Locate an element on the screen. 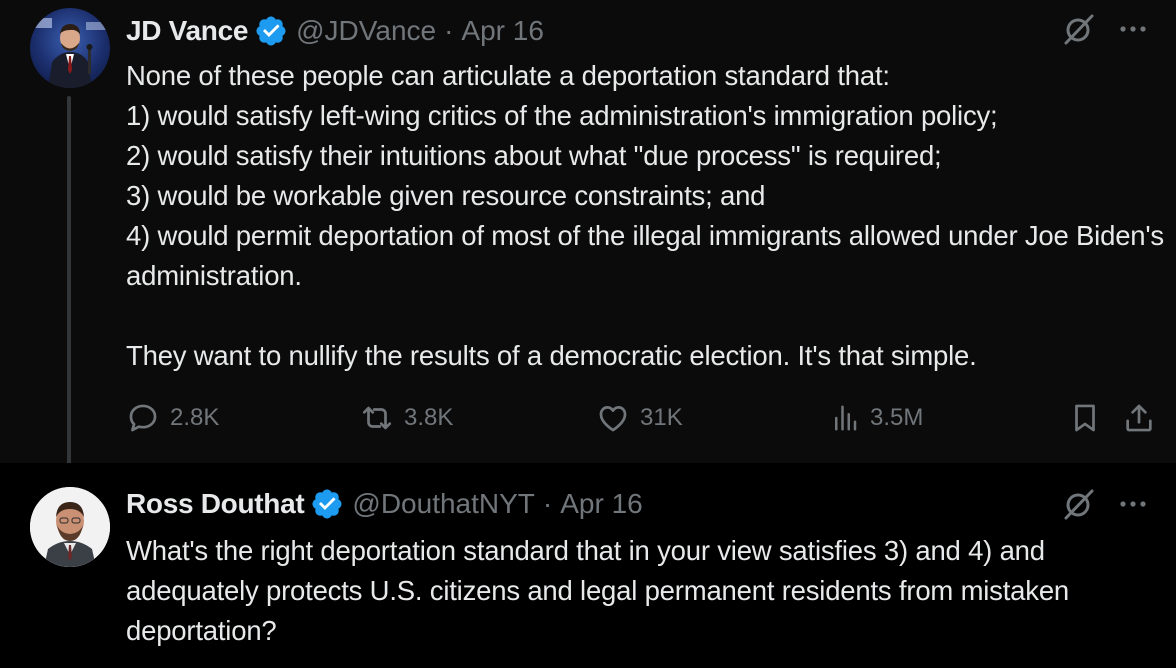 The height and width of the screenshot is (668, 1176). share-button is located at coordinates (1139, 418).